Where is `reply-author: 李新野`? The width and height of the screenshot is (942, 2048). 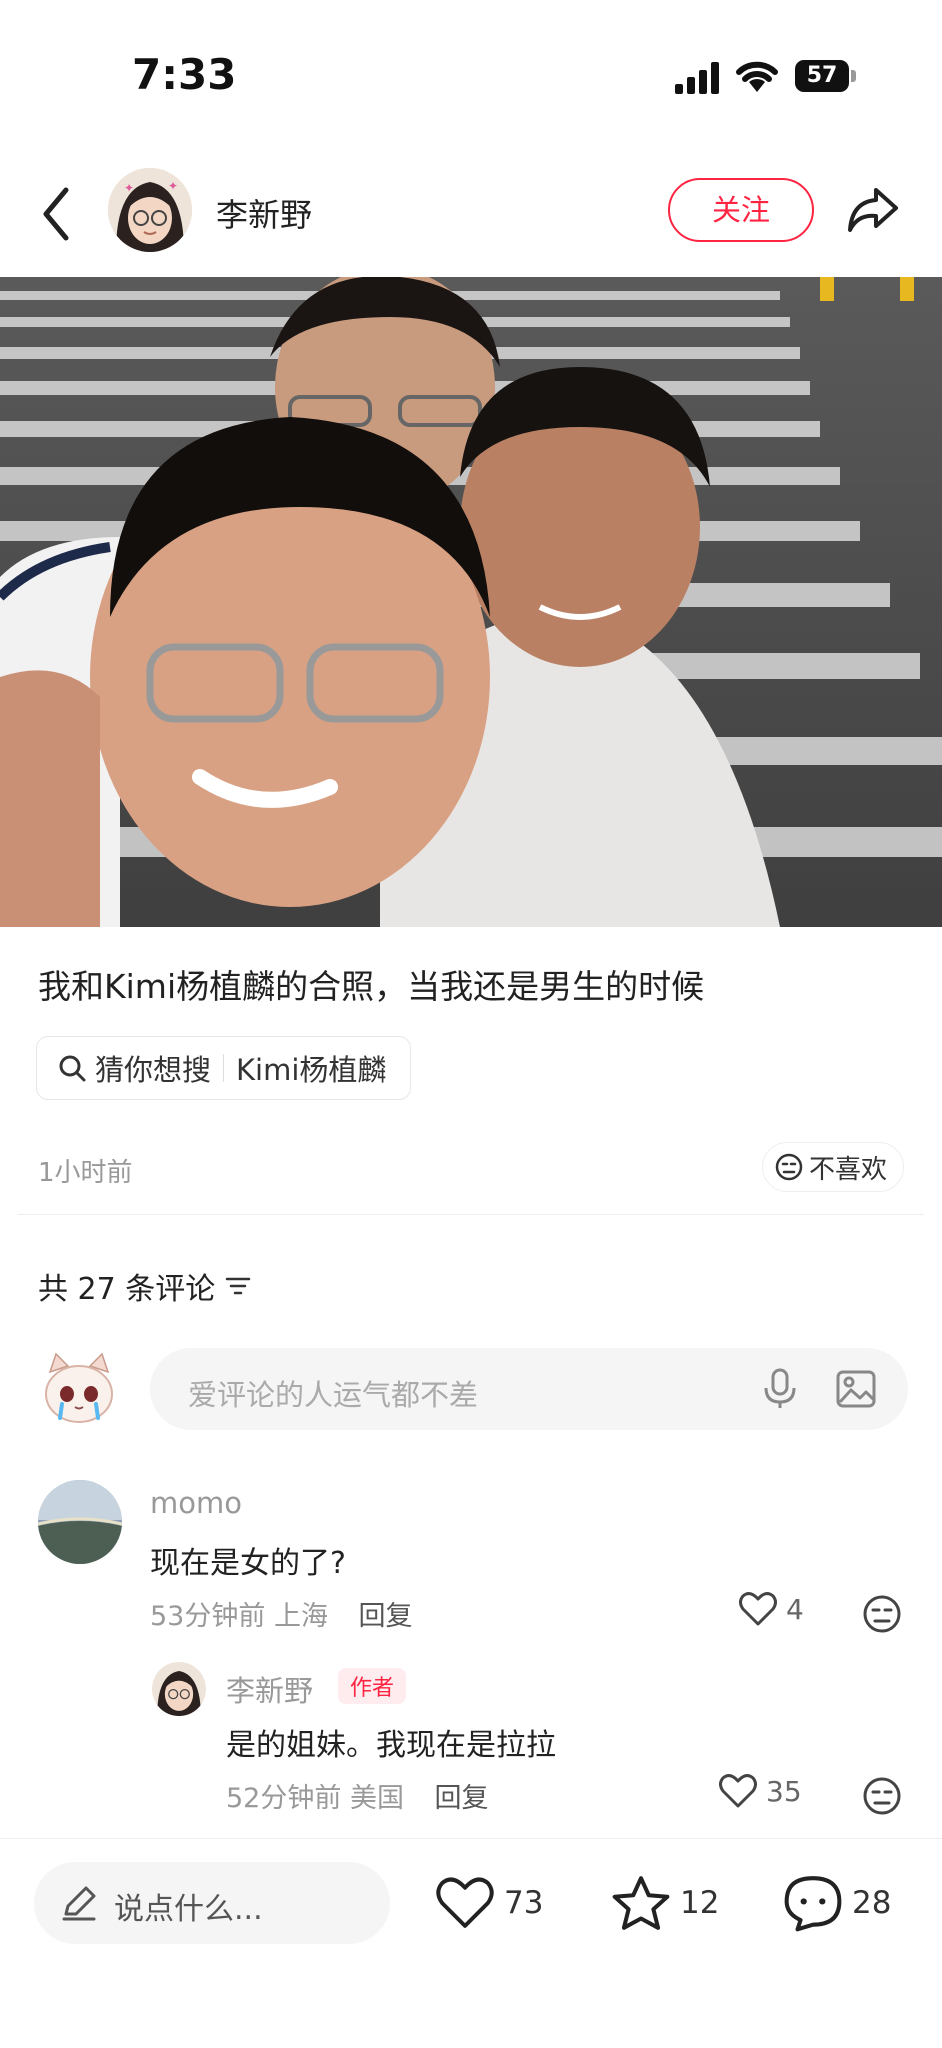
reply-author: 李新野 is located at coordinates (269, 1689).